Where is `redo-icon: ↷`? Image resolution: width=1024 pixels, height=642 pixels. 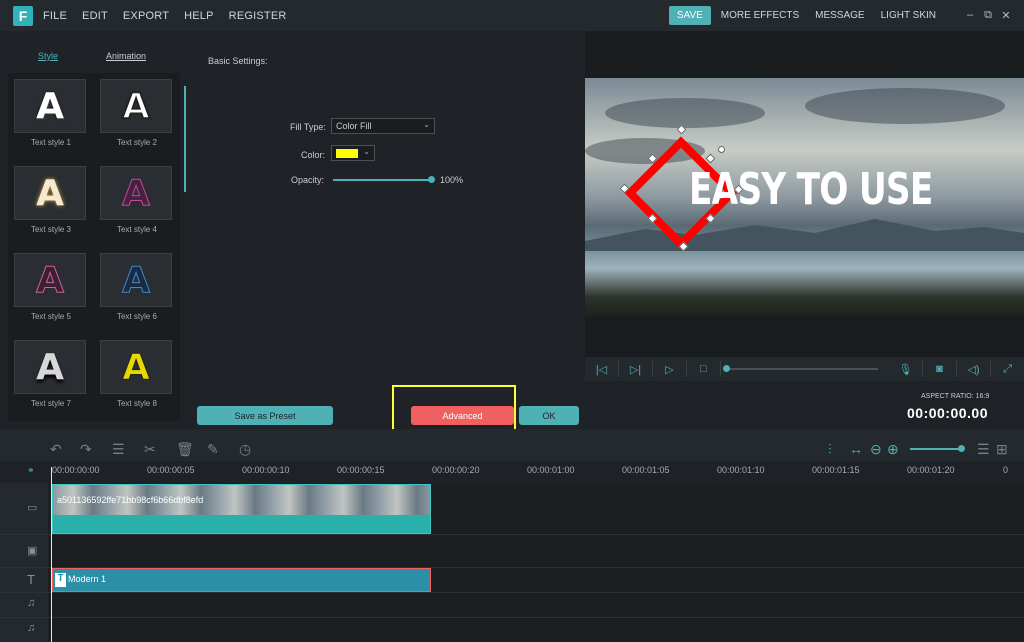
redo-icon: ↷ is located at coordinates (86, 449).